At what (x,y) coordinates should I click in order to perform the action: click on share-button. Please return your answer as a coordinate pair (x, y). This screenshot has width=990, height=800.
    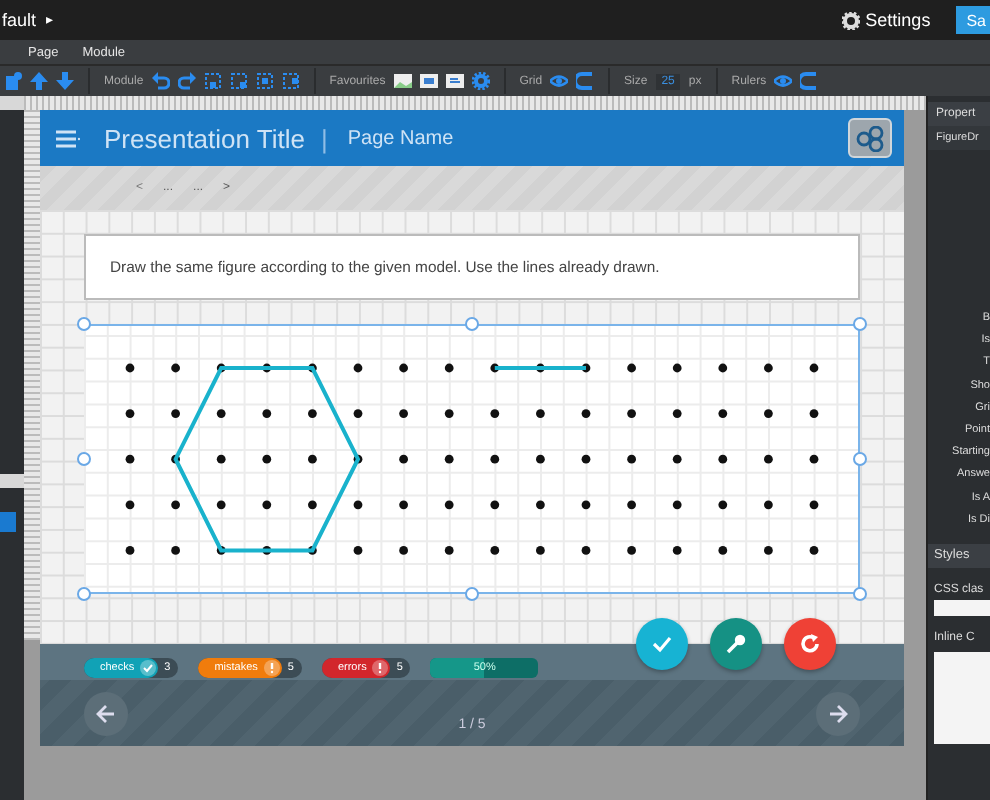
    Looking at the image, I should click on (870, 138).